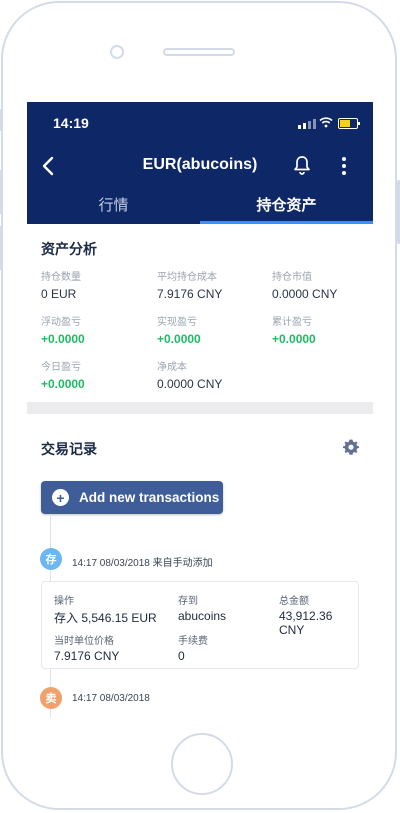 Image resolution: width=400 pixels, height=813 pixels. Describe the element at coordinates (326, 122) in the screenshot. I see `wifi-icon` at that location.